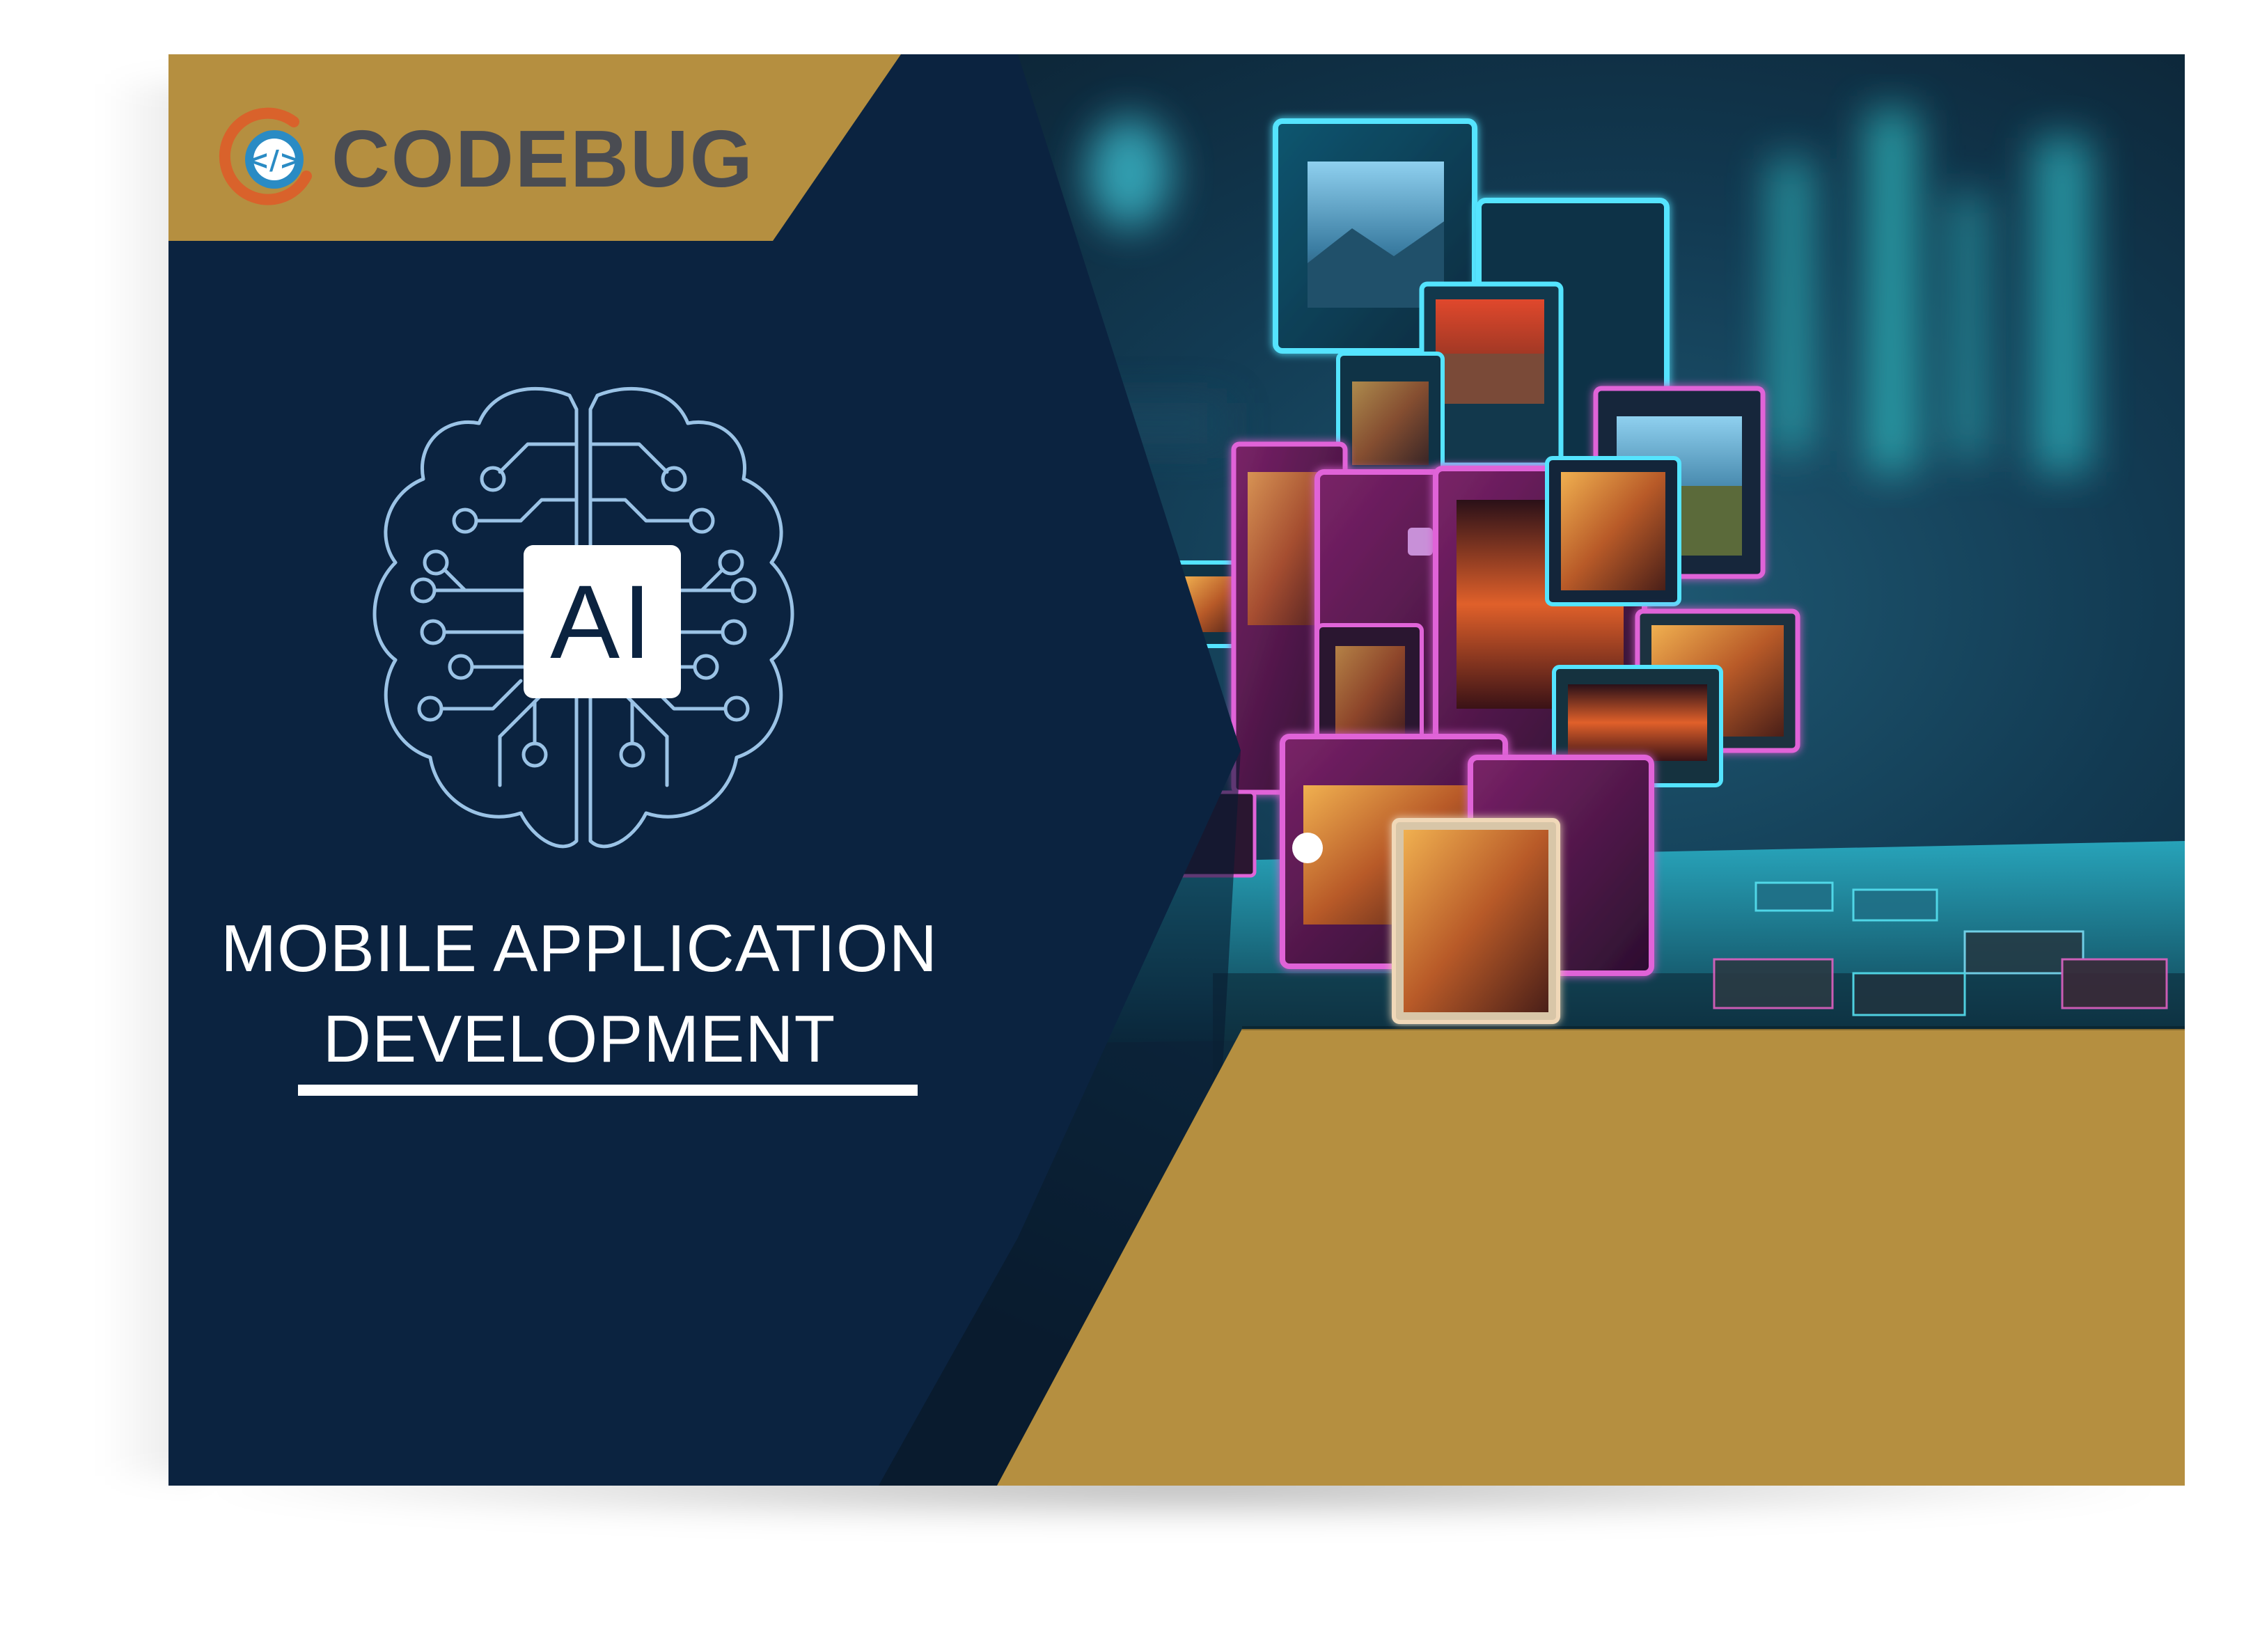  Describe the element at coordinates (579, 1039) in the screenshot. I see `title-line-2: DEVELOPMENT` at that location.